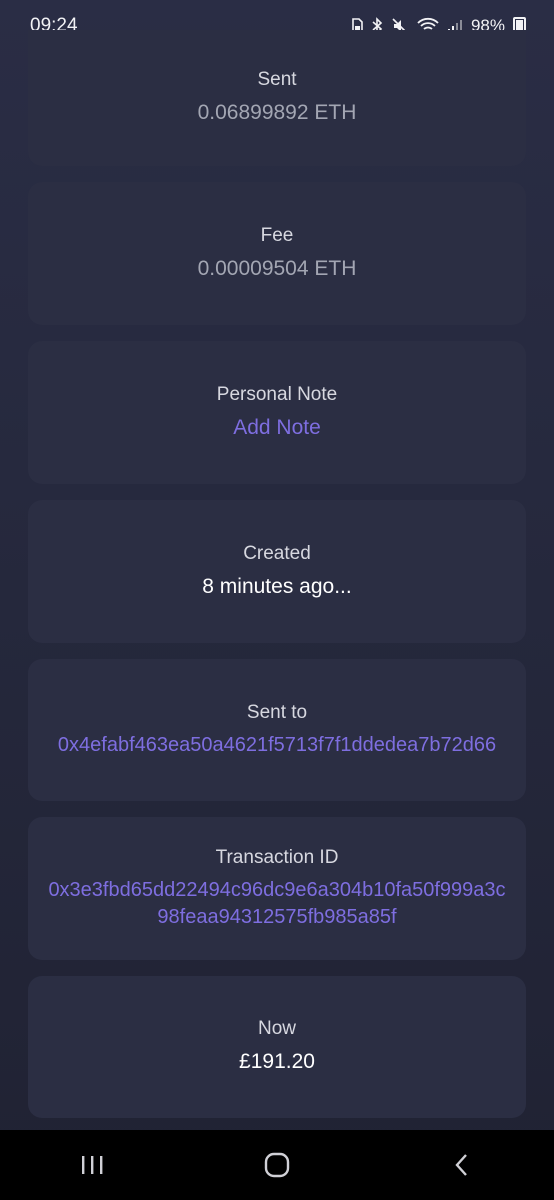  I want to click on transaction-id-label: Transaction ID, so click(277, 857).